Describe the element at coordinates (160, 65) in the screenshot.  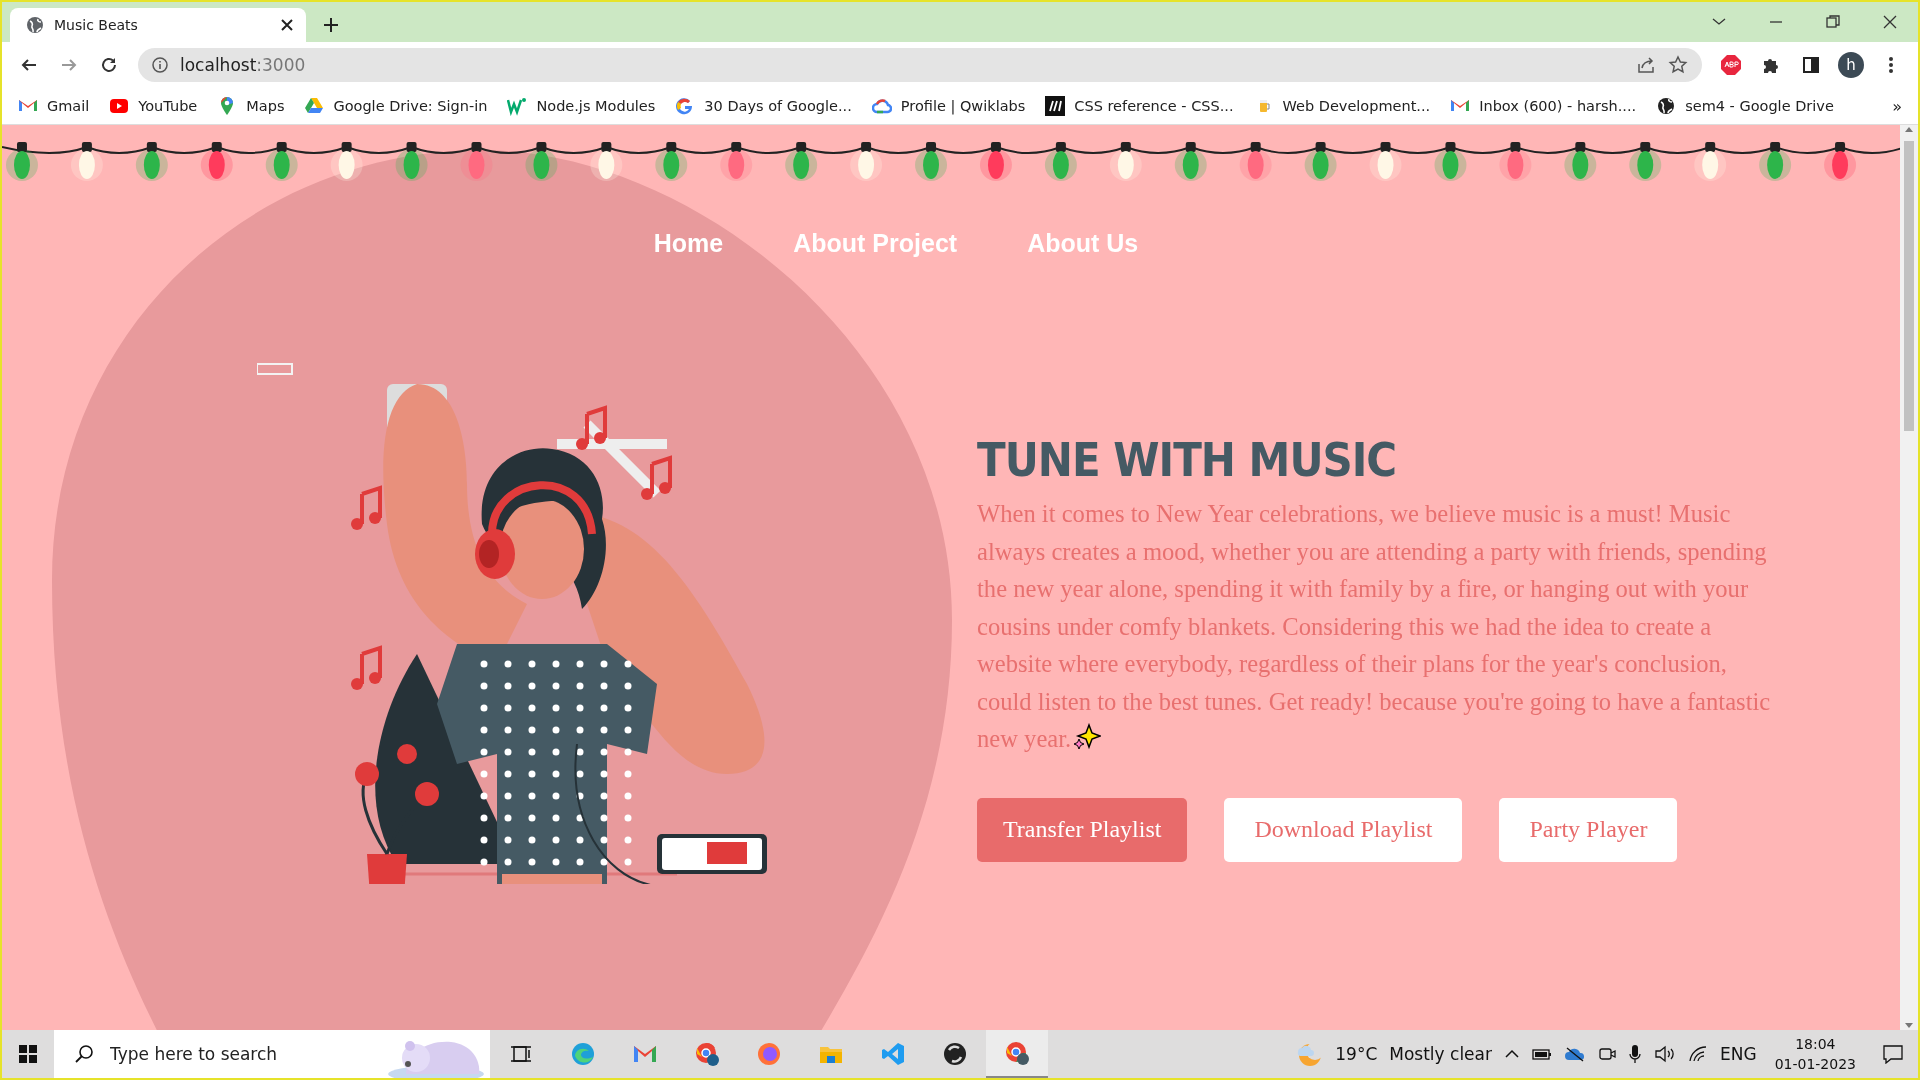
I see `info-icon` at that location.